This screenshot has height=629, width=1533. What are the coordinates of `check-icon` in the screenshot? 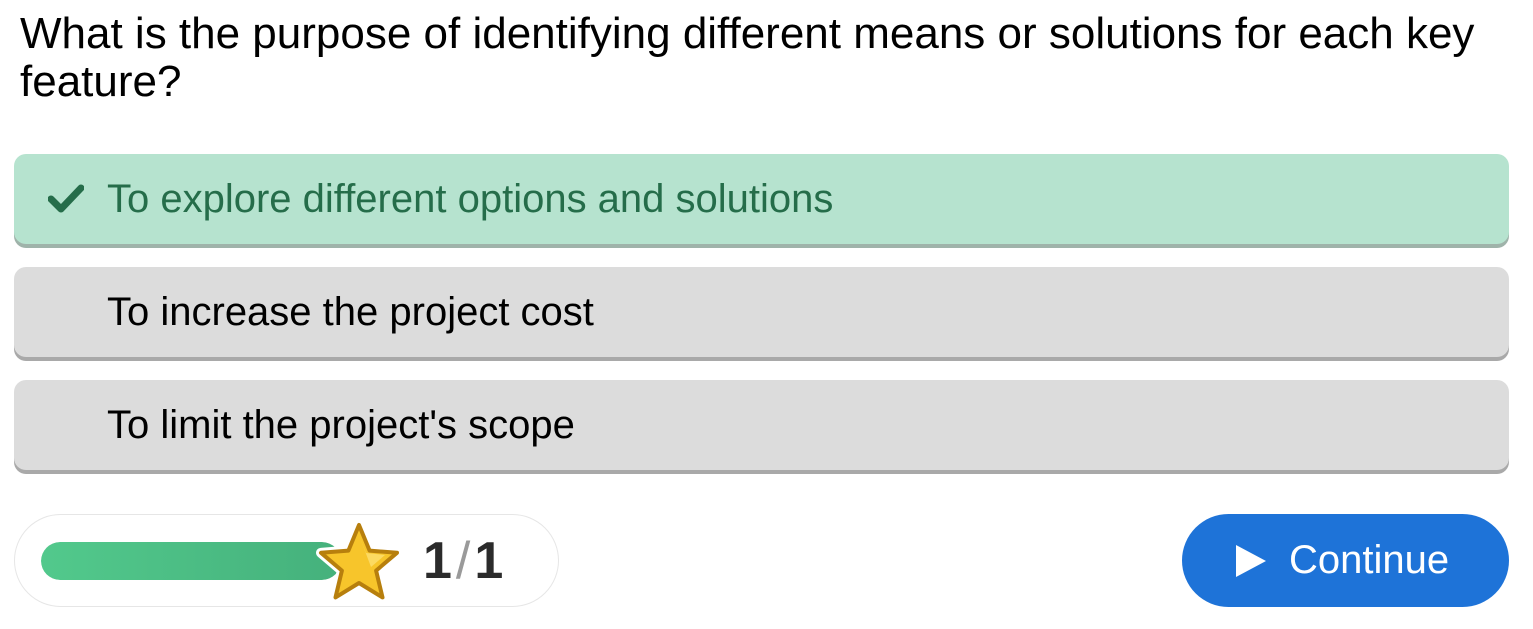 It's located at (66, 198).